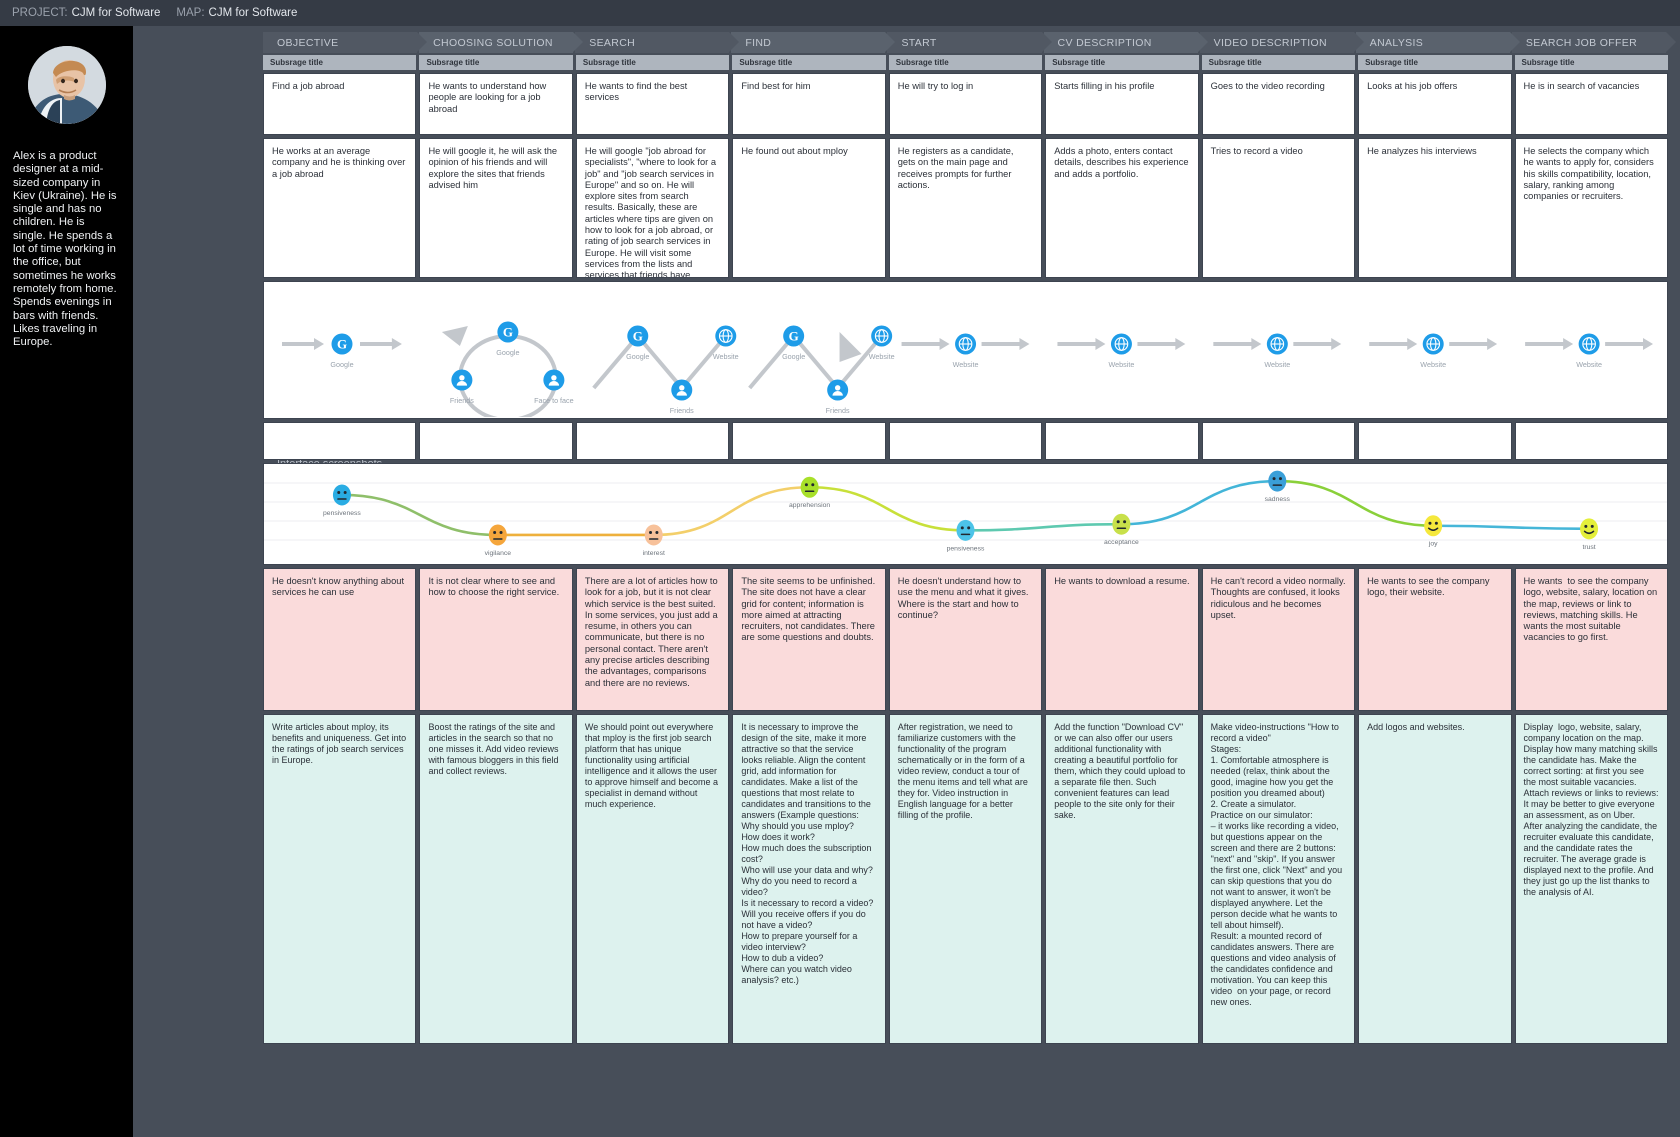  Describe the element at coordinates (809, 208) in the screenshot. I see `process-expectation-card-3: He found out about mploy` at that location.